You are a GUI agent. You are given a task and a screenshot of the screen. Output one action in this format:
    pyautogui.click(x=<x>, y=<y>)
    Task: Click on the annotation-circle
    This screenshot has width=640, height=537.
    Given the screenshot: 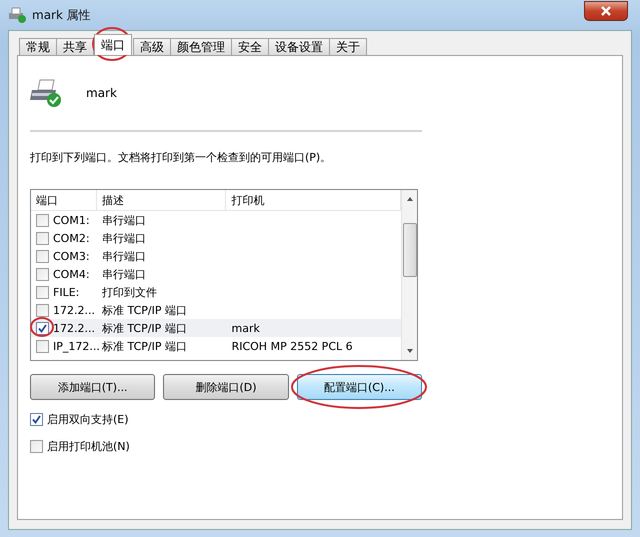 What is the action you would take?
    pyautogui.click(x=42, y=327)
    